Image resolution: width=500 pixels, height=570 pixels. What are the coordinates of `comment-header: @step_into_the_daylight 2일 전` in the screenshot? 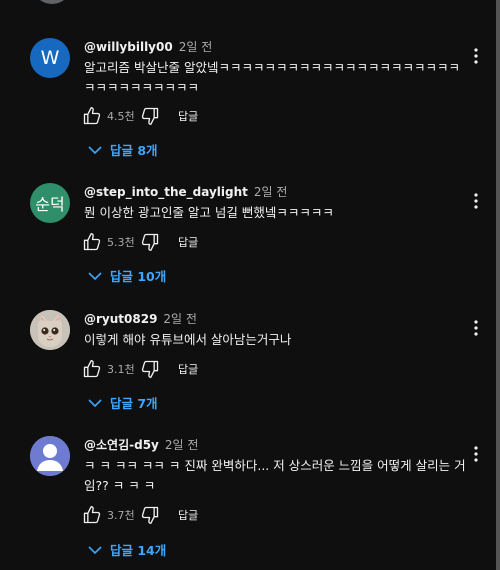 It's located at (185, 191).